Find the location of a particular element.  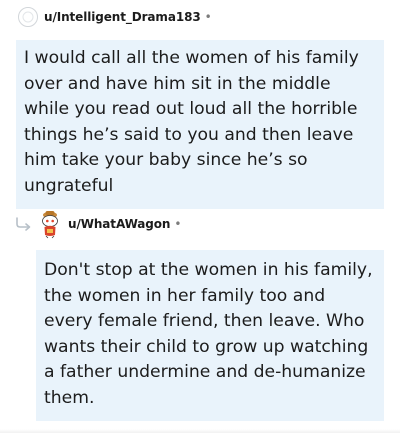

comment-header: u/Intelligent_Drama183 • is located at coordinates (115, 17).